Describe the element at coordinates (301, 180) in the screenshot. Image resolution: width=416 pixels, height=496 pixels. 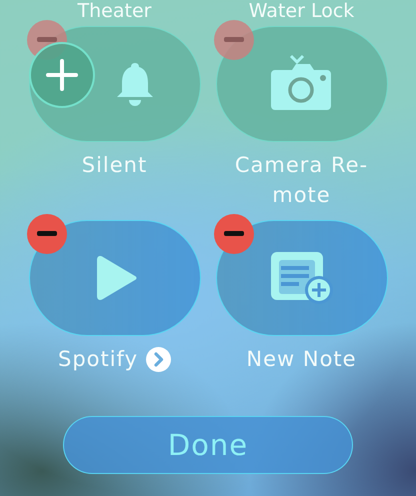
I see `tile-label: Camera Re- mote` at that location.